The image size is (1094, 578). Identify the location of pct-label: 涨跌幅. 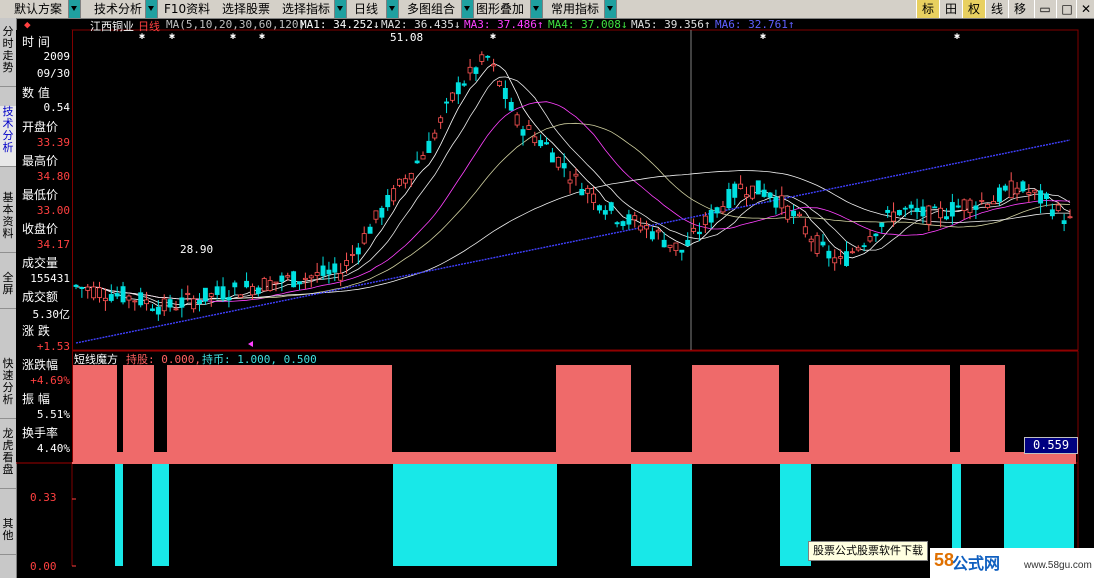
(40, 365).